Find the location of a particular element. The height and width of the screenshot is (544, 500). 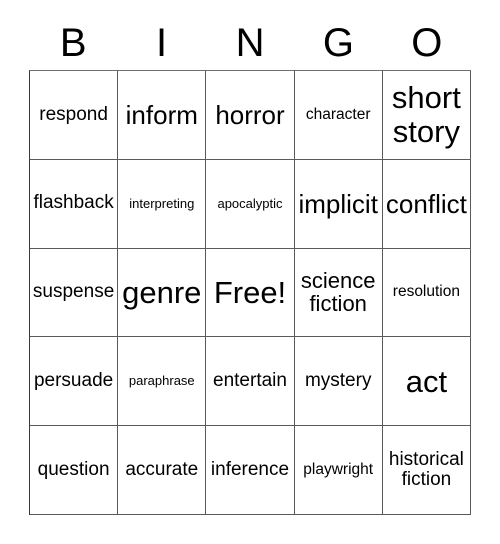

bingo-cell-label: inference is located at coordinates (250, 469).